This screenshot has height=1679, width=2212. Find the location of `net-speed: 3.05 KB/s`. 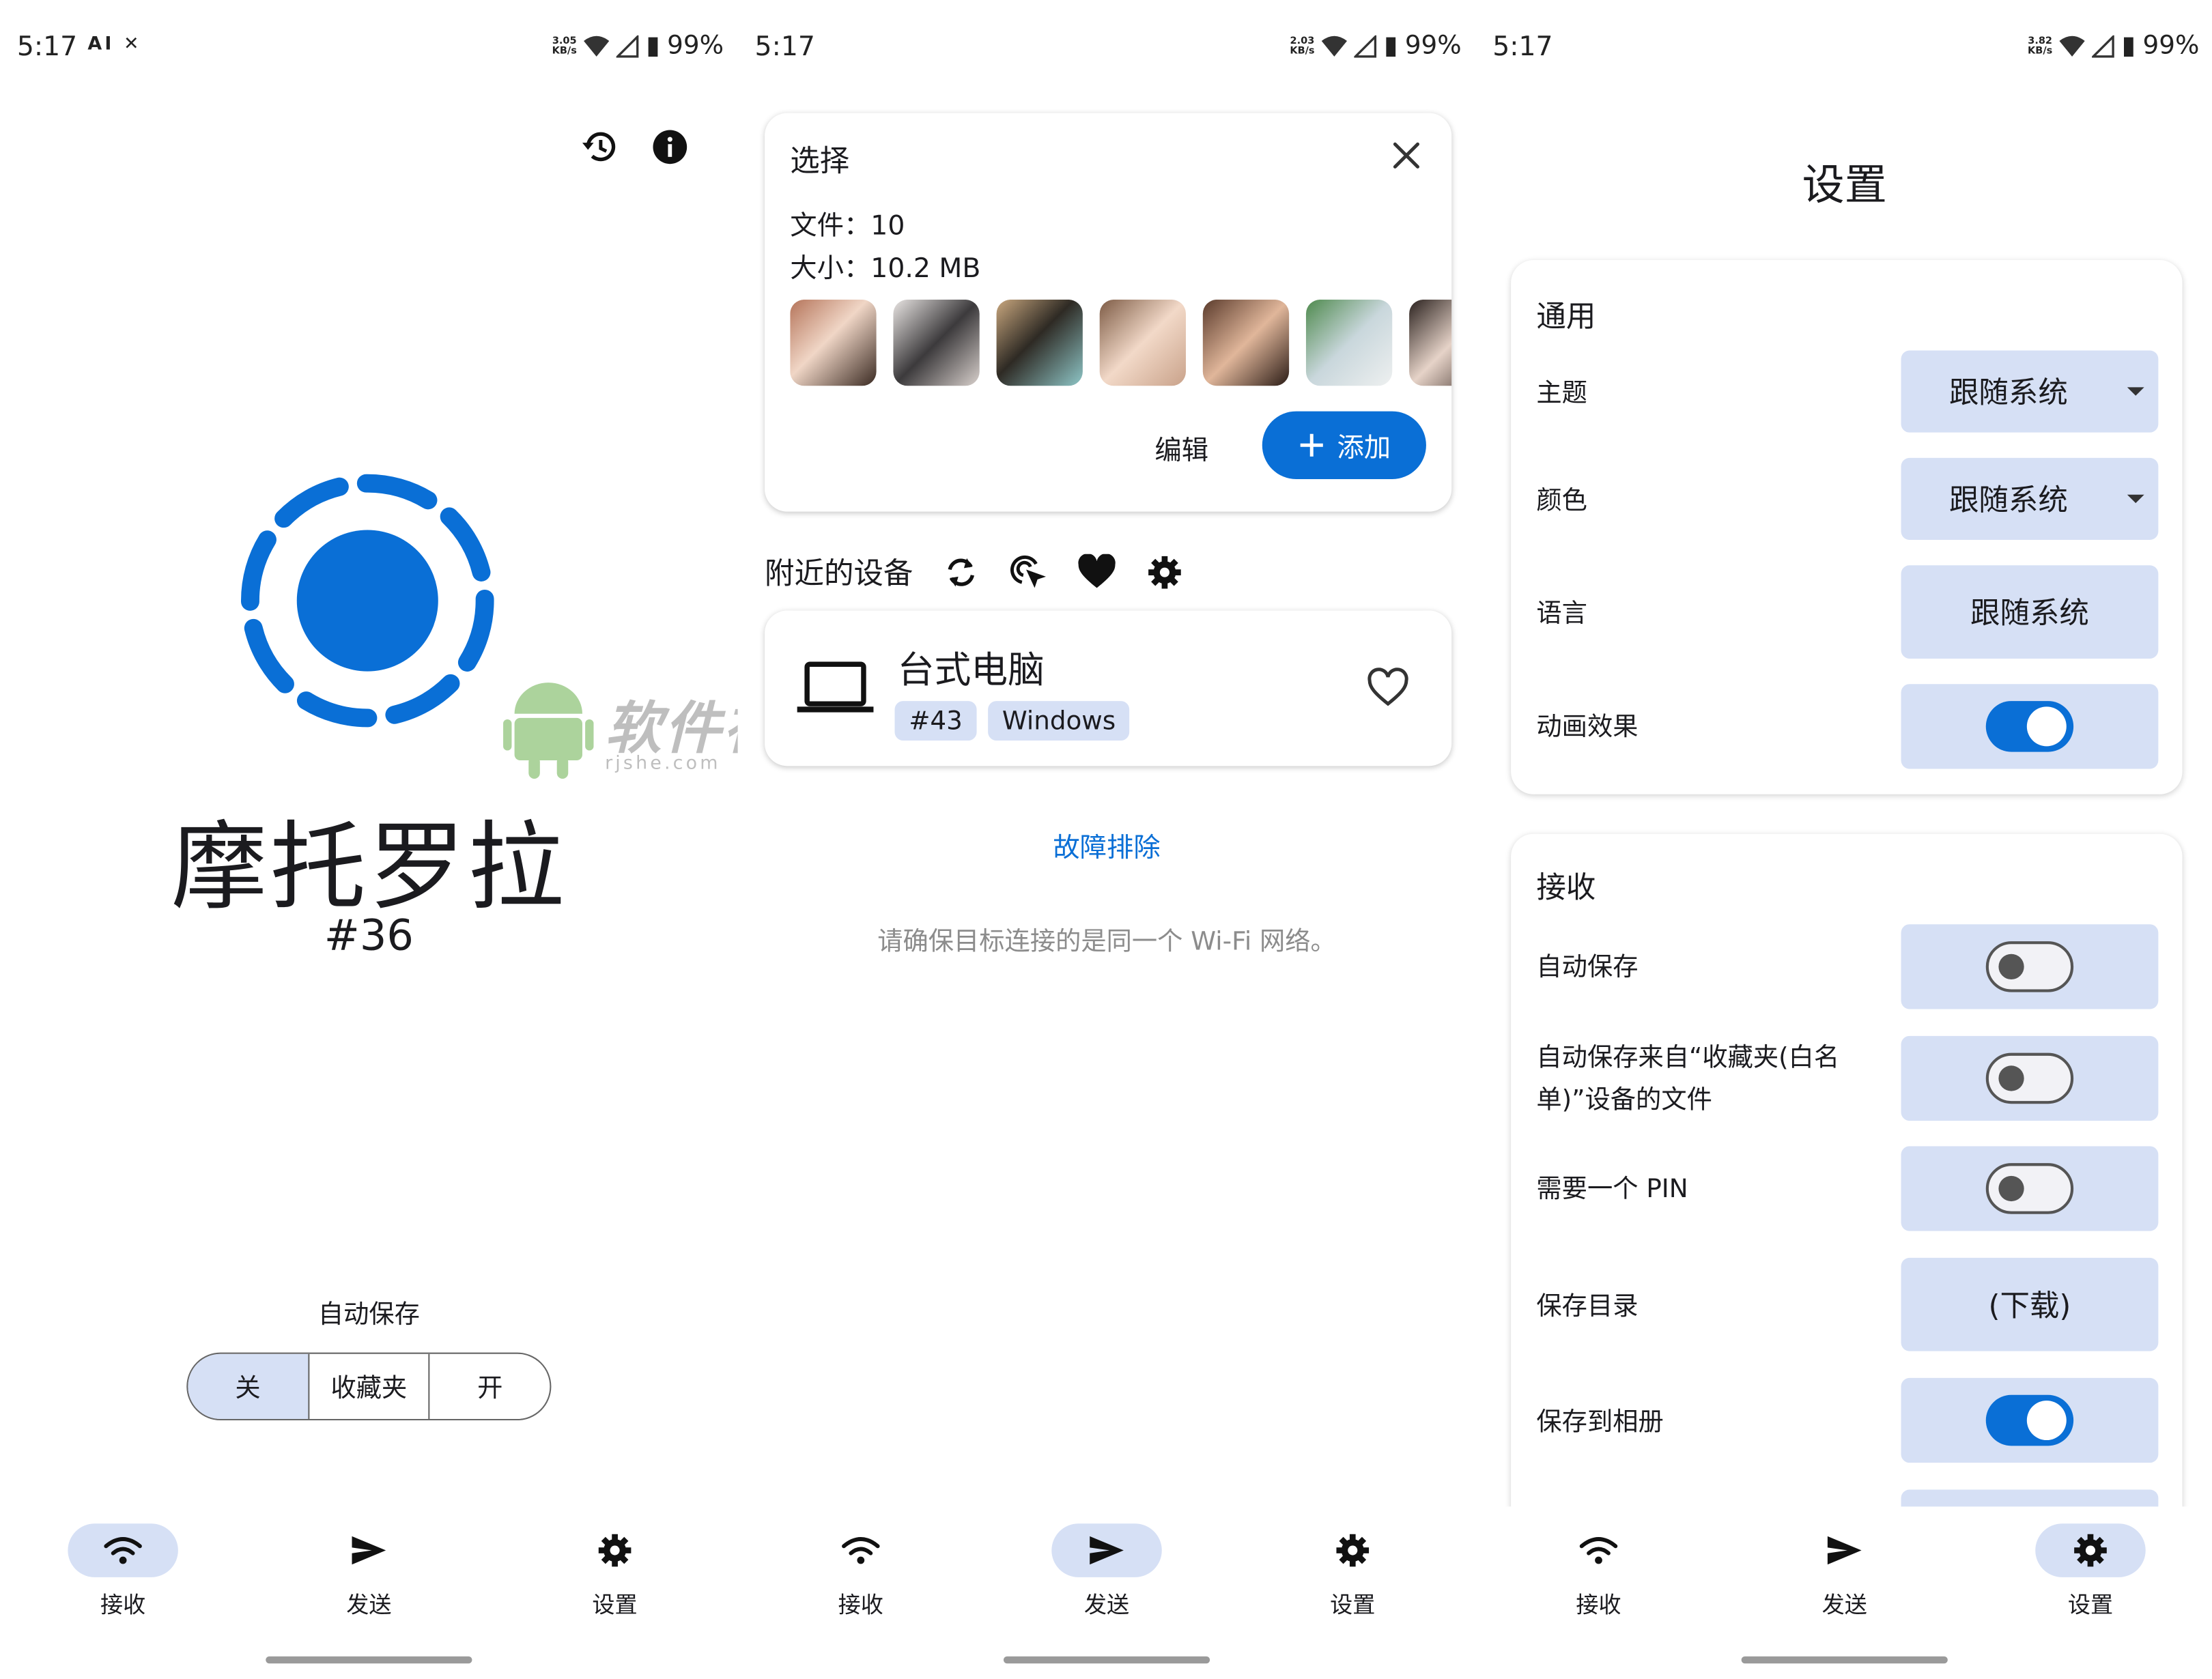

net-speed: 3.05 KB/s is located at coordinates (564, 45).